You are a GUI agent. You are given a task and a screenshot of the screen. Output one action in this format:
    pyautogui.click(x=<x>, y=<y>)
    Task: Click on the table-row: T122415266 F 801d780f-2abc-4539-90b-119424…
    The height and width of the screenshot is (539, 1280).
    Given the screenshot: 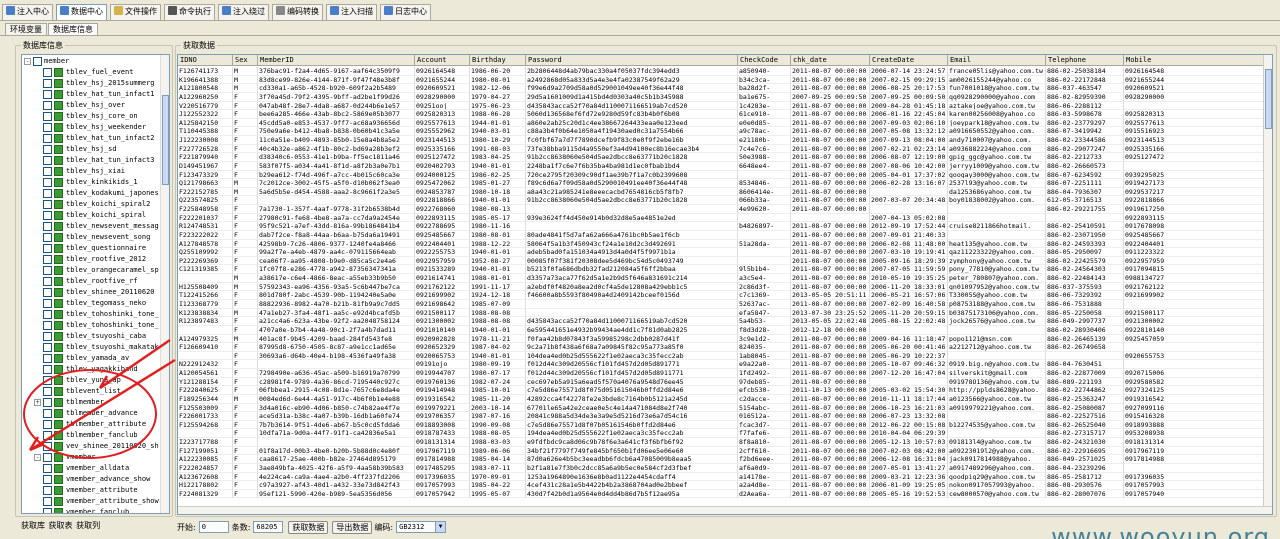 What is the action you would take?
    pyautogui.click(x=725, y=295)
    